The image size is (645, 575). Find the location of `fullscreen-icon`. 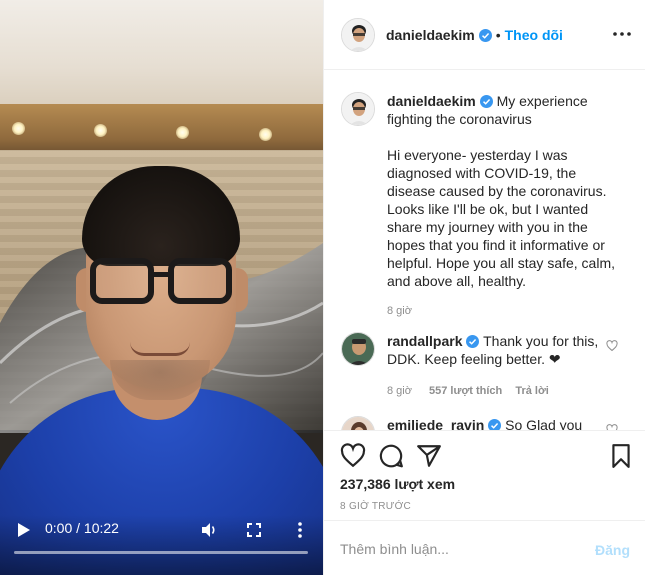

fullscreen-icon is located at coordinates (254, 530).